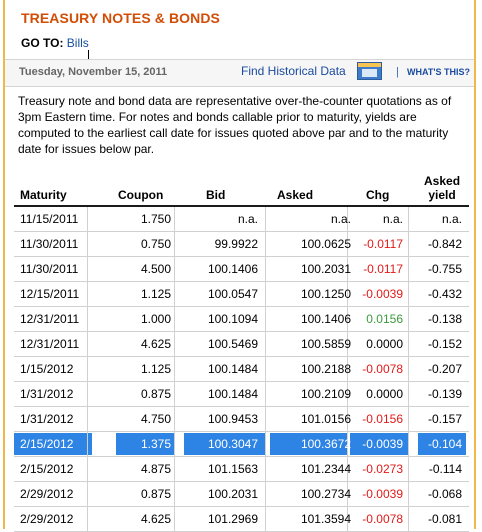 This screenshot has width=482, height=532. I want to click on cell-asked: 100.2188, so click(325, 369).